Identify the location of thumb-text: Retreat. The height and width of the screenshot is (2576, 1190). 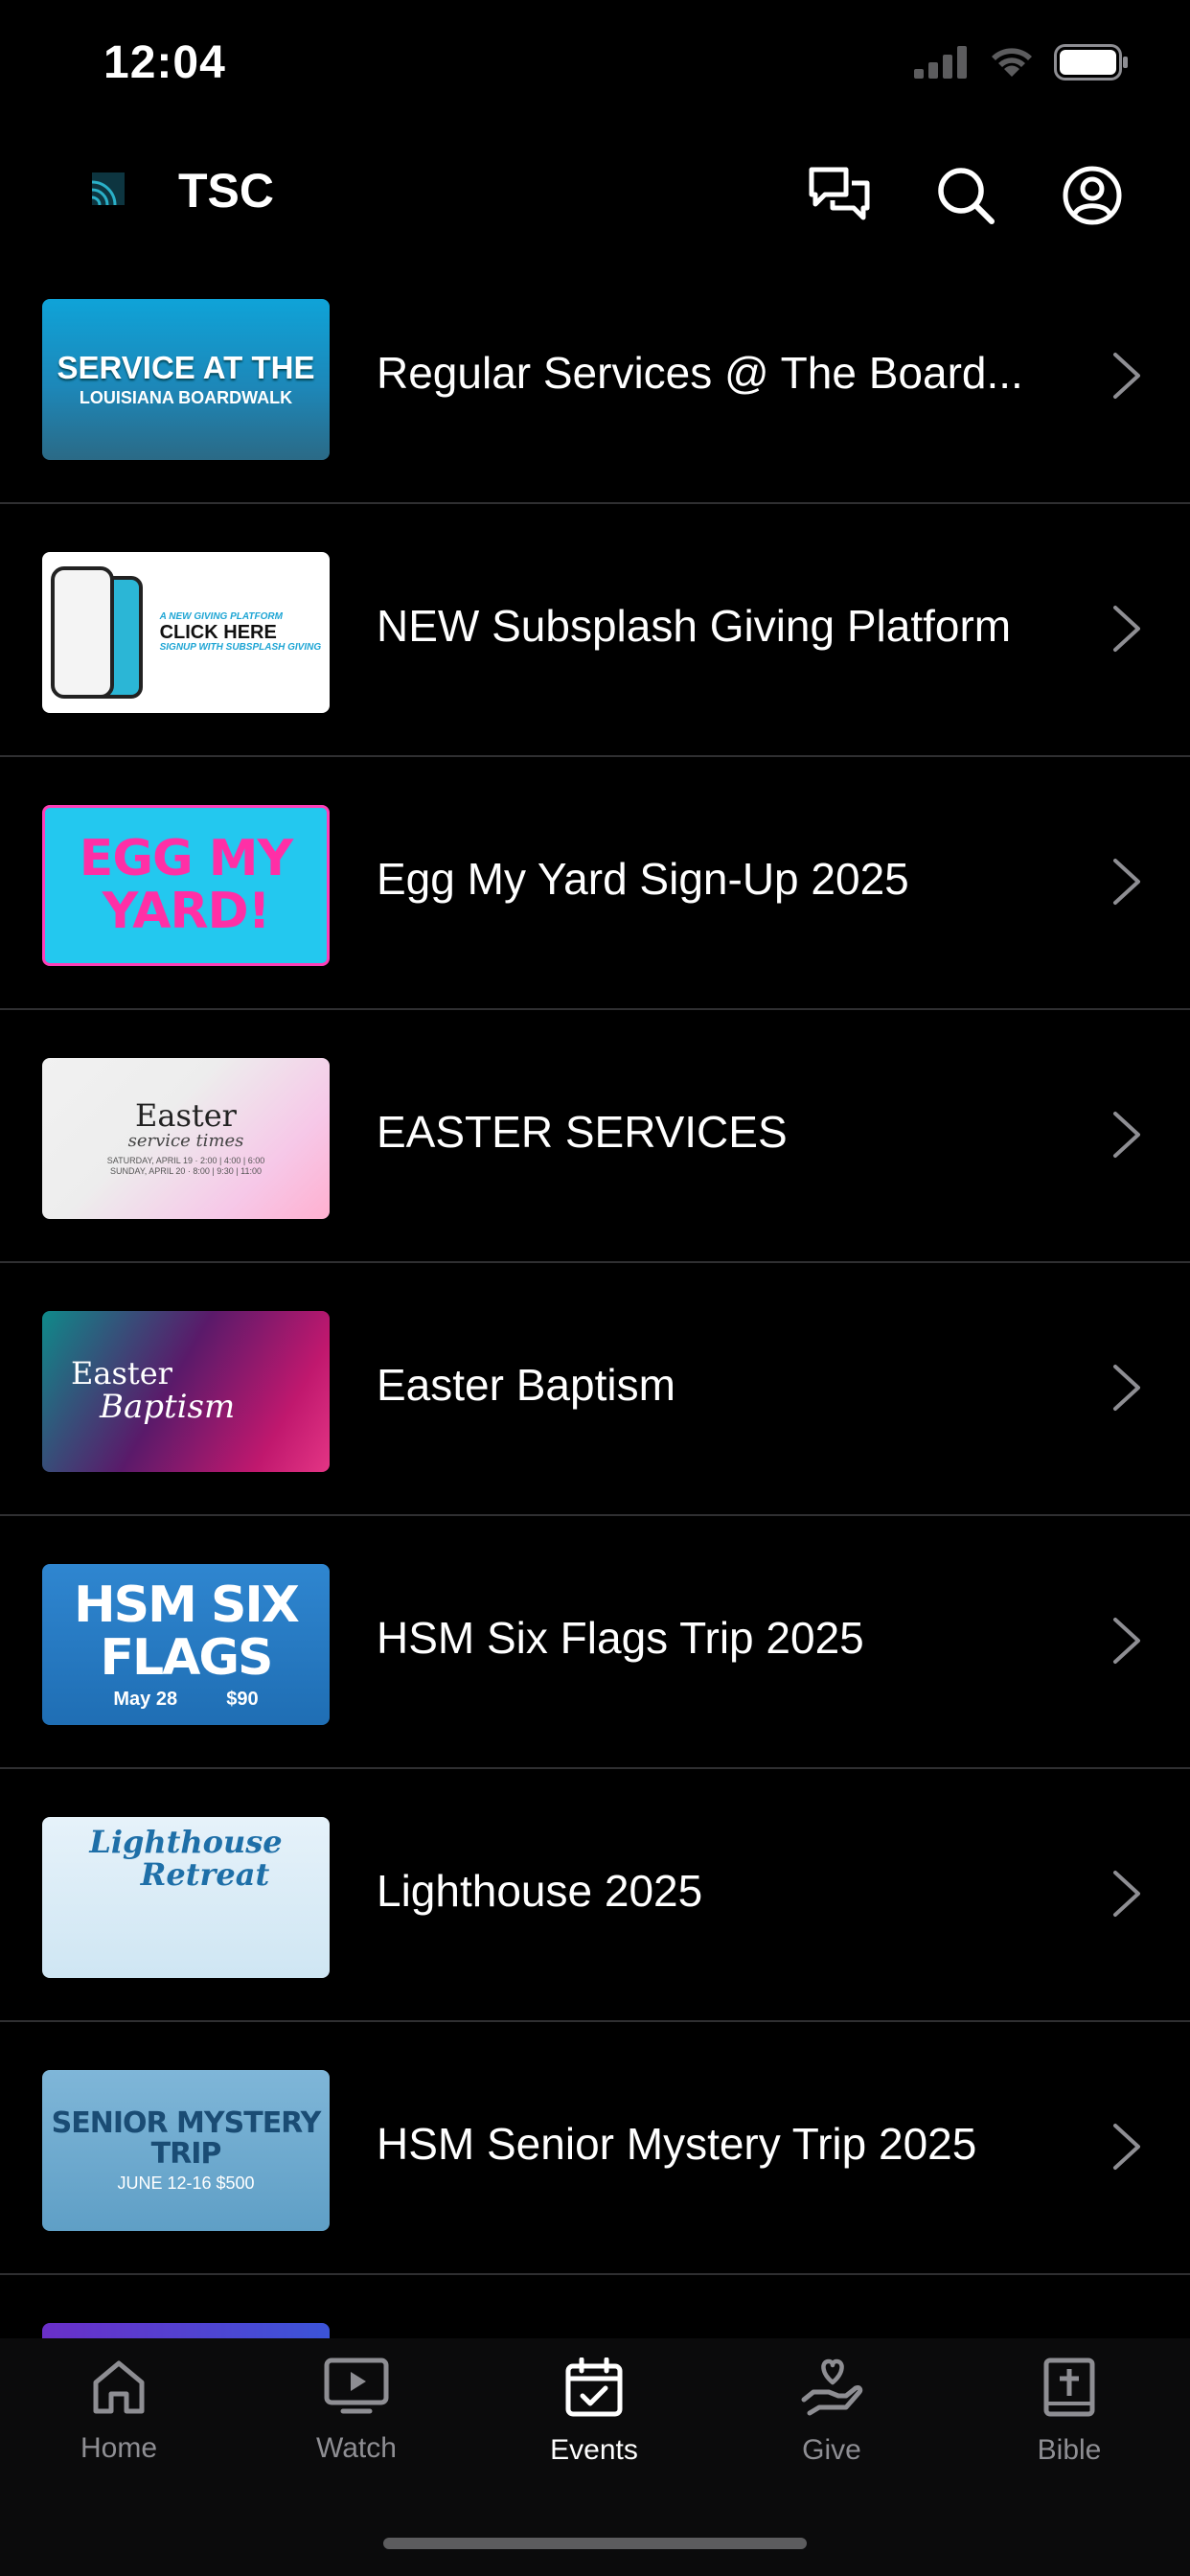
(205, 1874).